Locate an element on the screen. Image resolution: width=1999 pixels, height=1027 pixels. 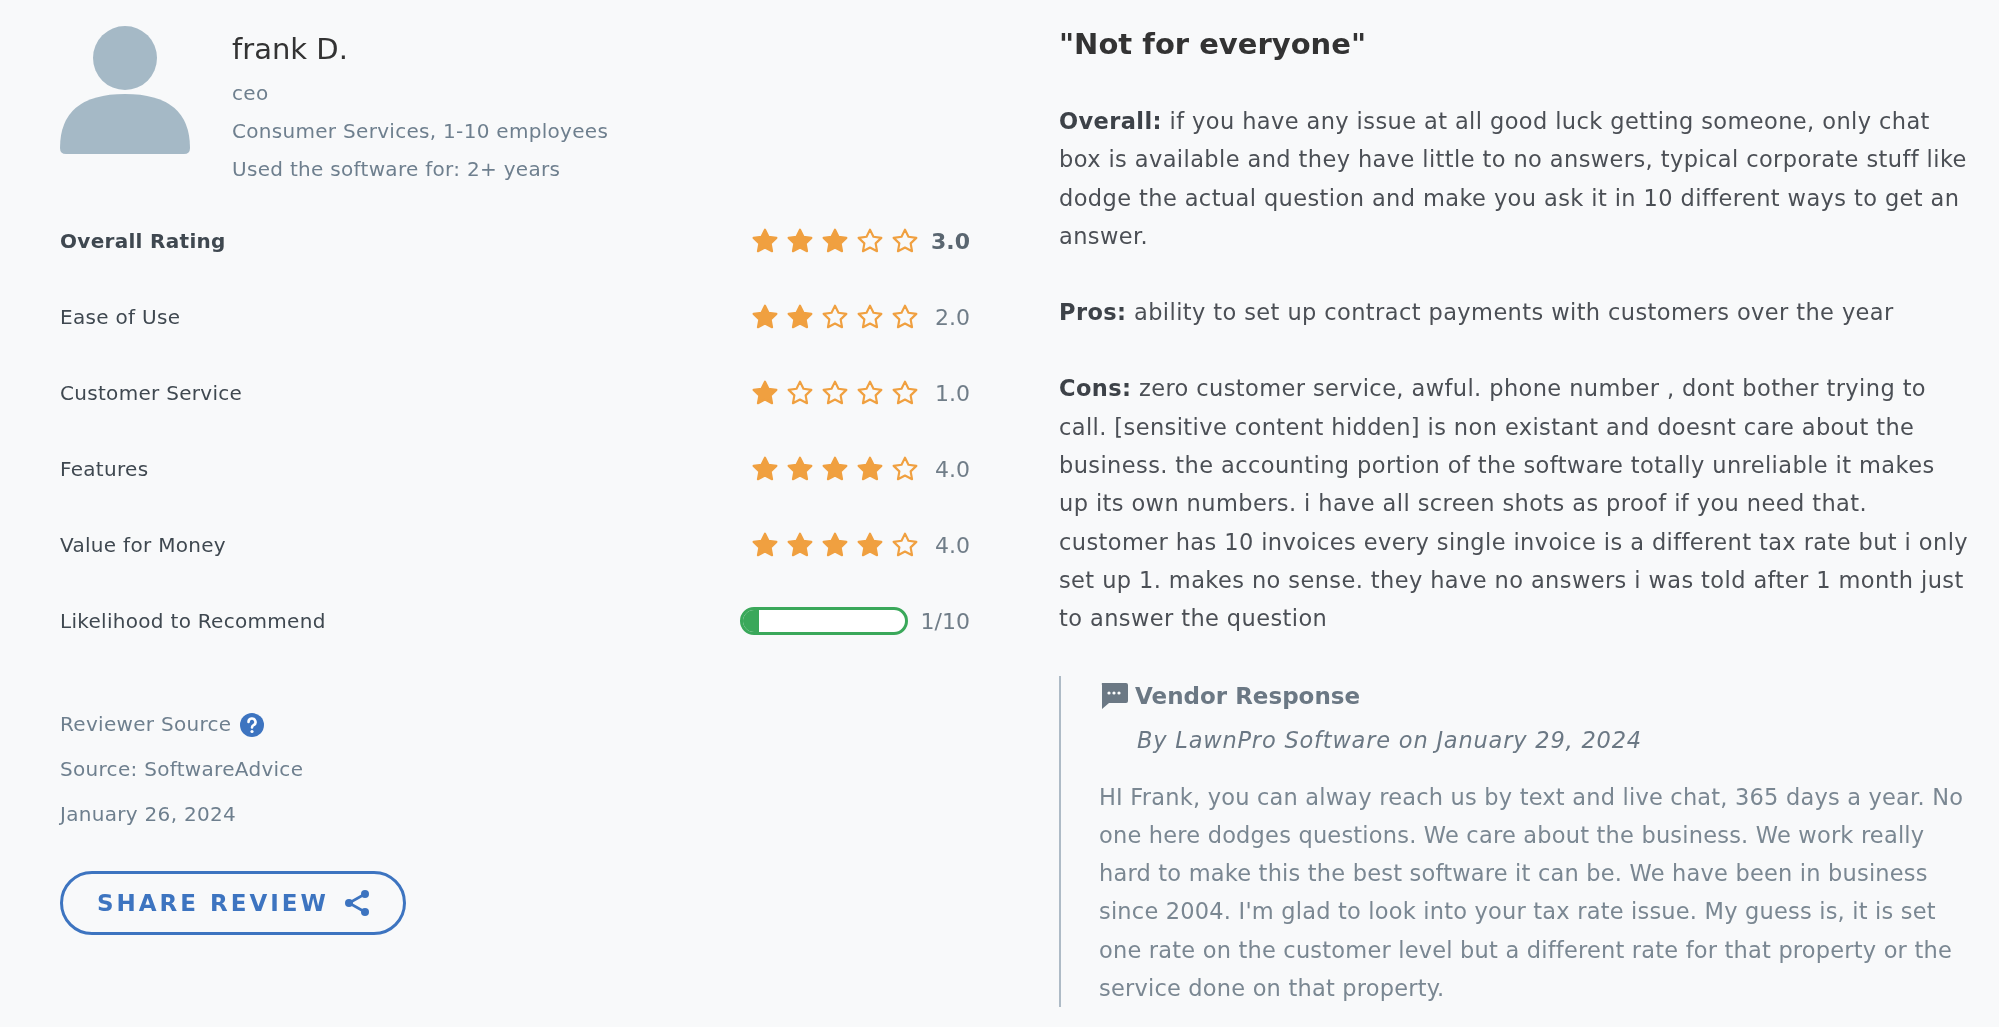
usage-duration: Used the software for: 2+ years is located at coordinates (397, 169).